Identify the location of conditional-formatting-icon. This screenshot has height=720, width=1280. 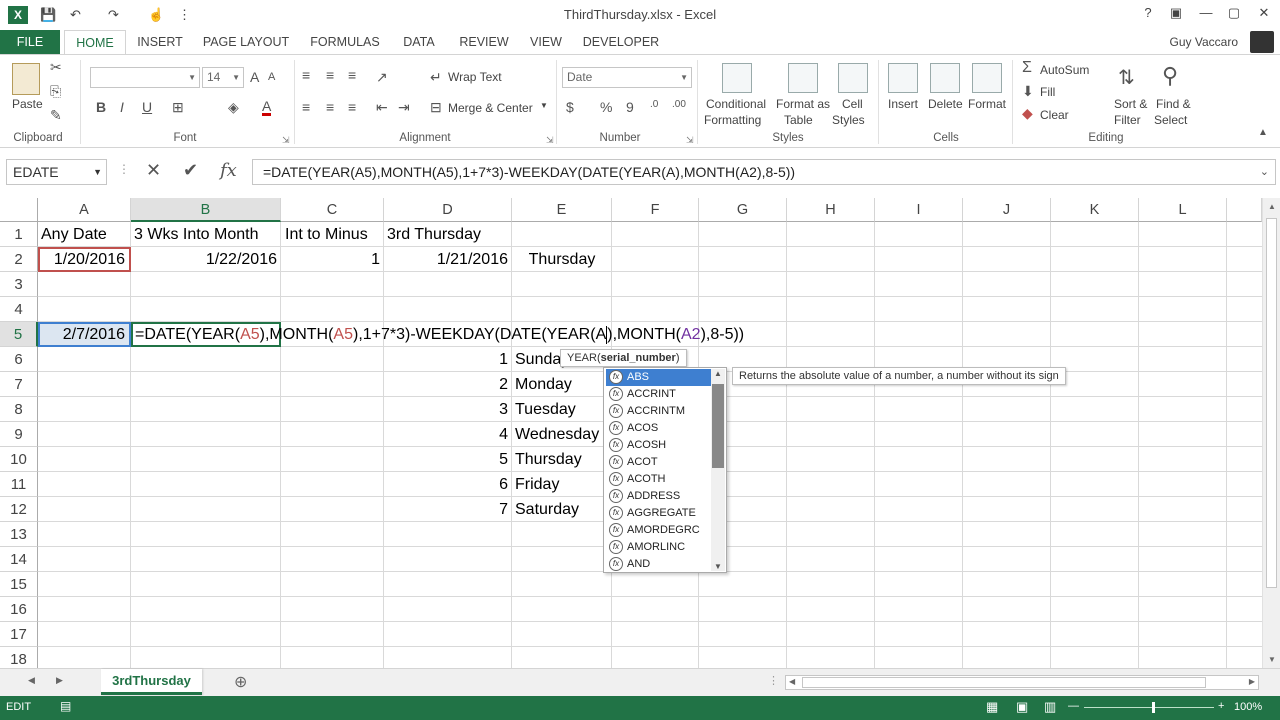
(737, 78).